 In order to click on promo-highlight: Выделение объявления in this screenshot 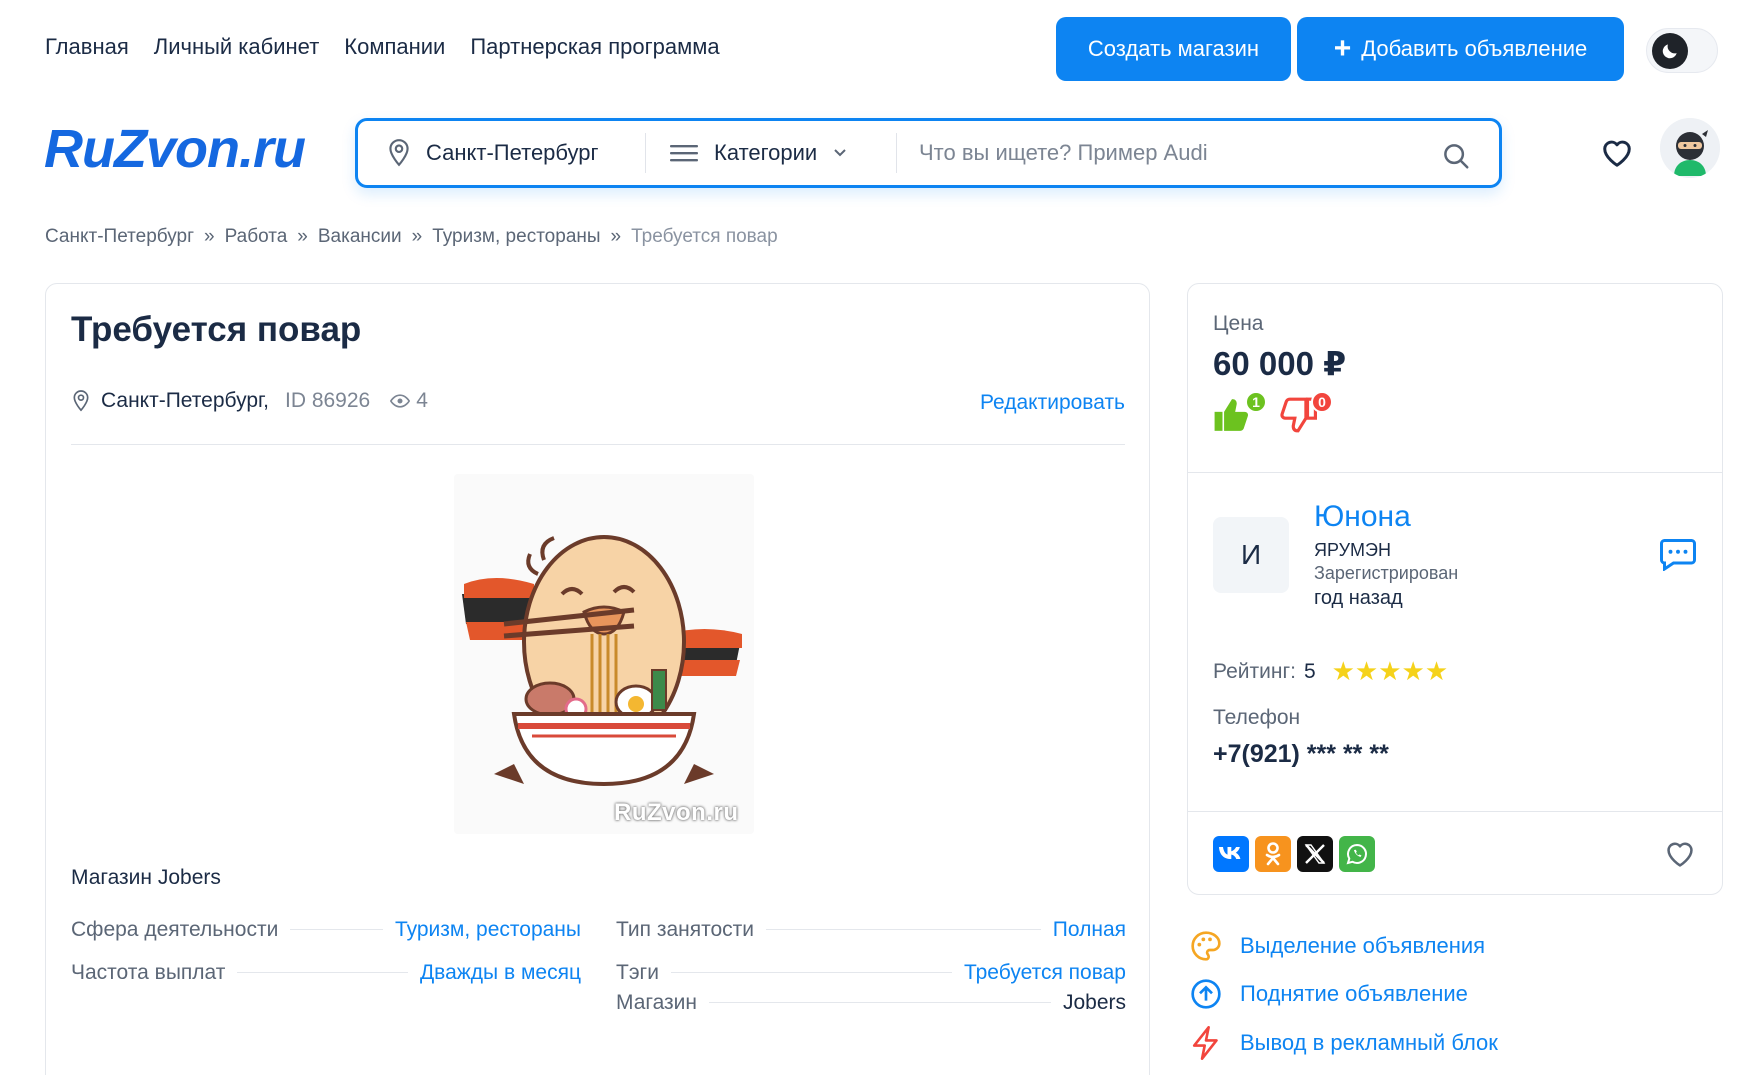, I will do `click(1337, 946)`.